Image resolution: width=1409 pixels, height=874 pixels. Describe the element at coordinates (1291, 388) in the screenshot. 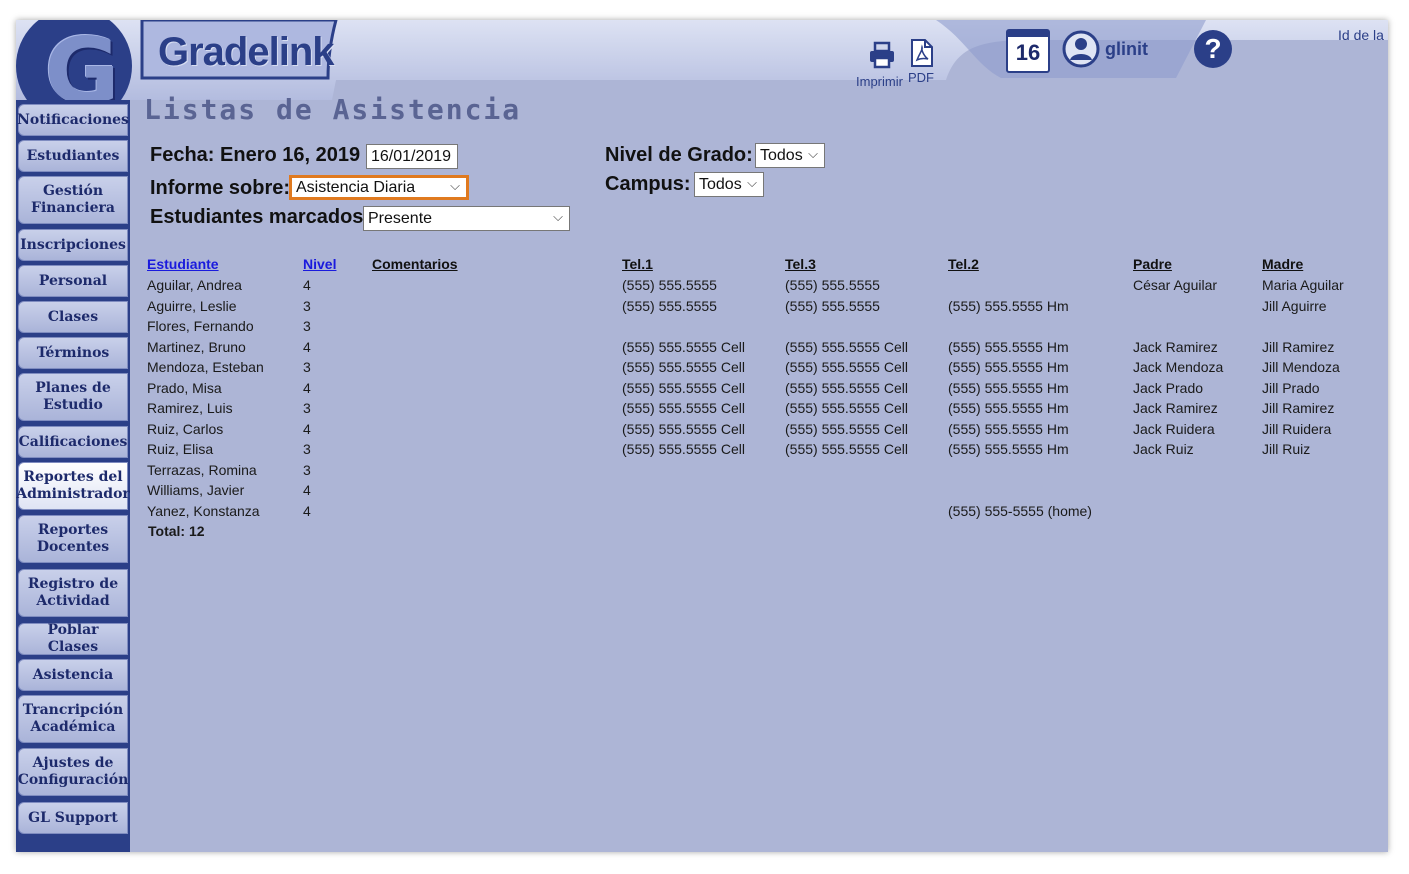

I see `table-cell-madre: Jill Prado` at that location.